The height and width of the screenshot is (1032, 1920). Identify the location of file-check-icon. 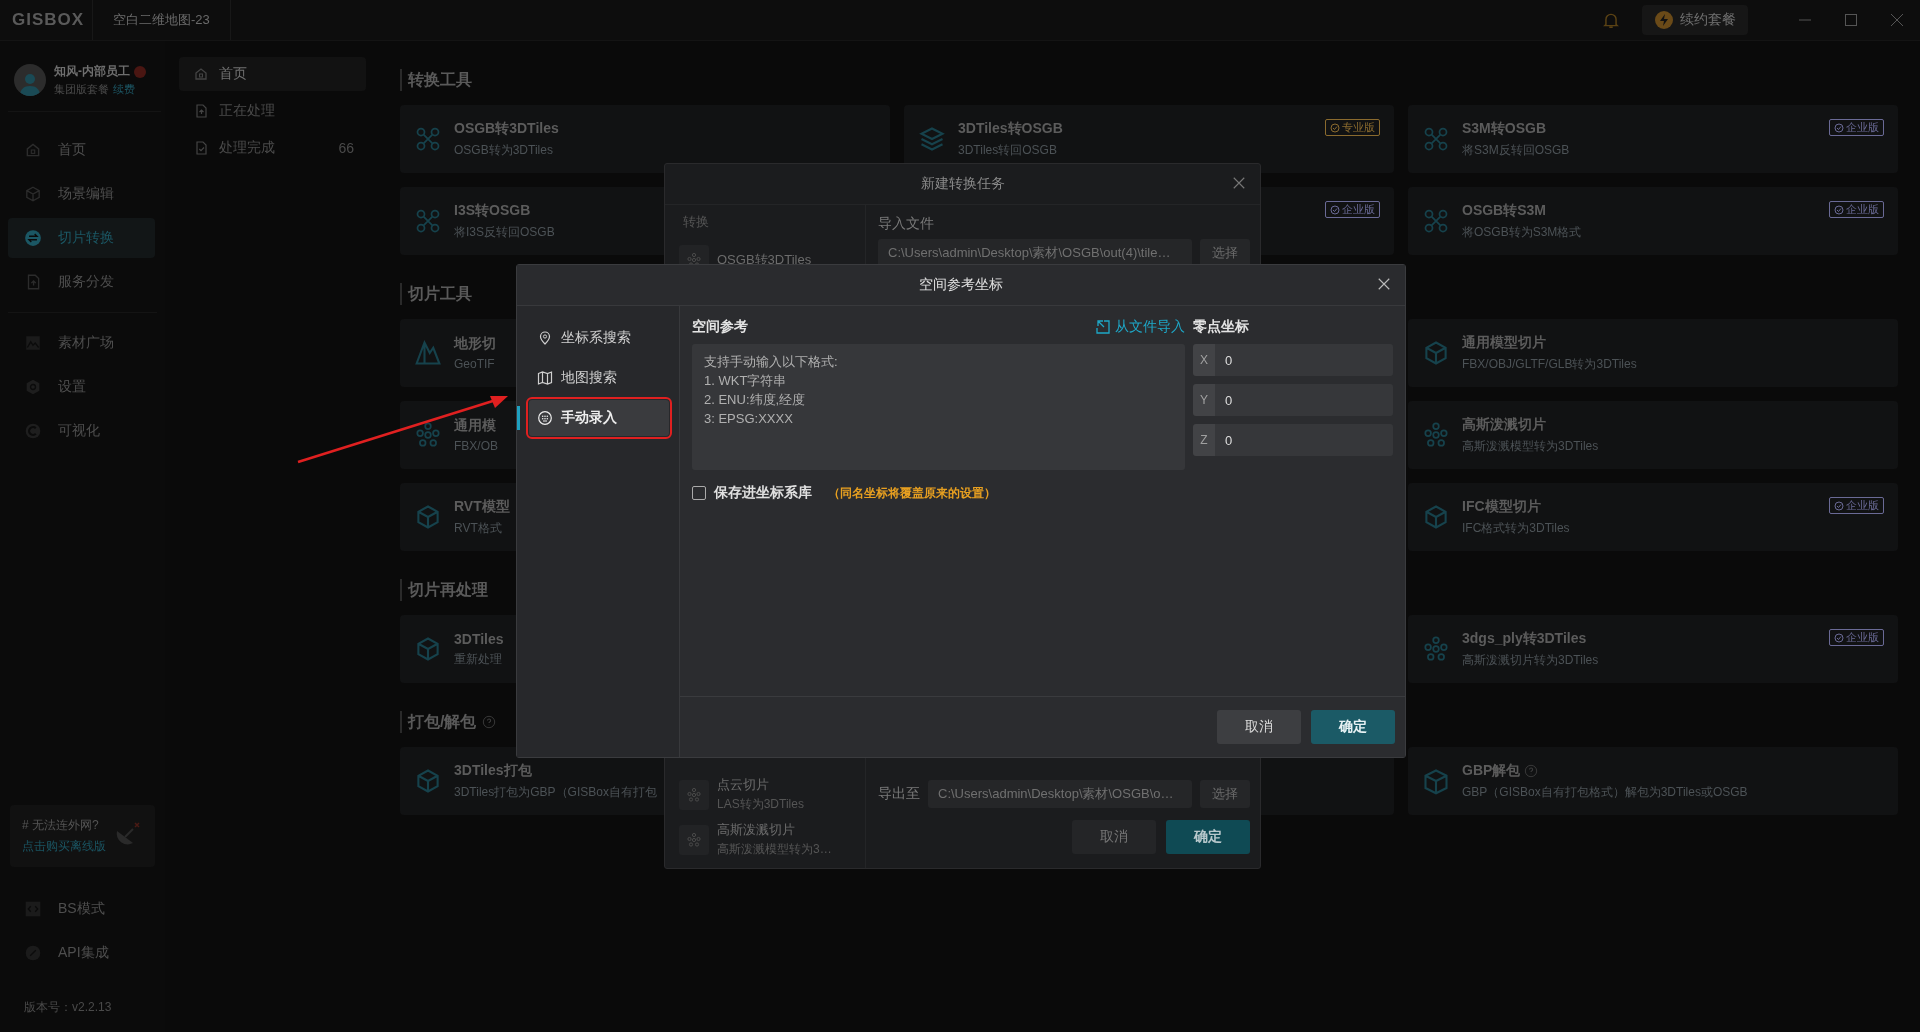
(201, 148).